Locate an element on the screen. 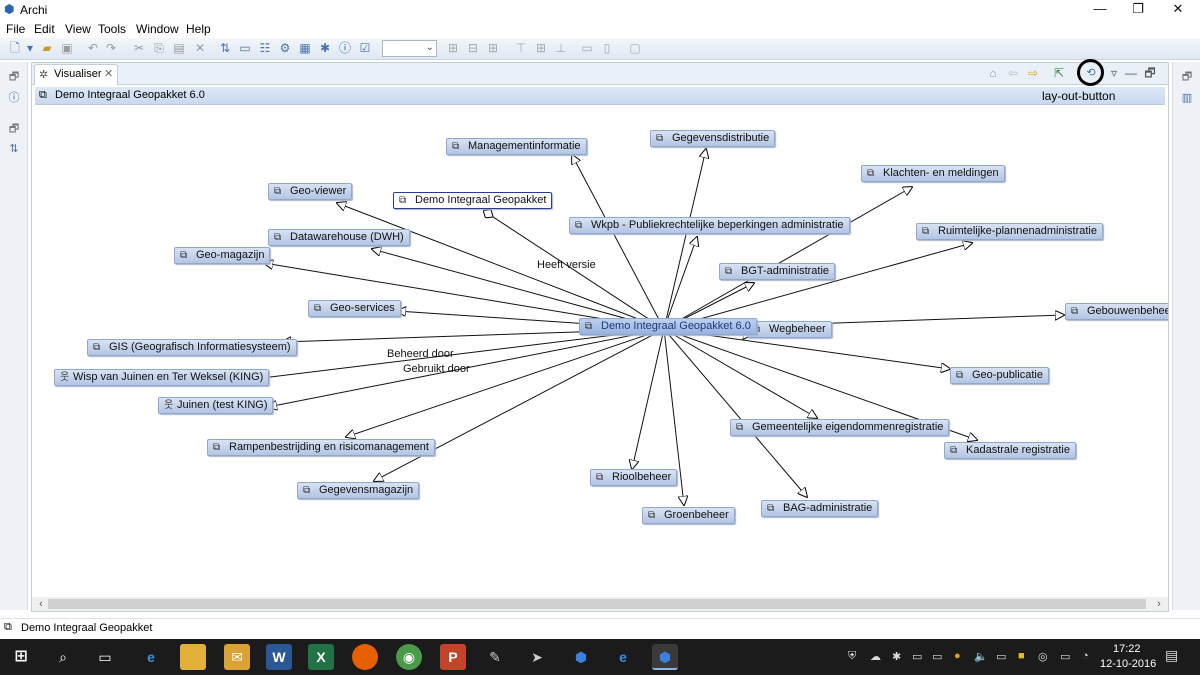 The image size is (1200, 675). save-icon: ▣ is located at coordinates (67, 48).